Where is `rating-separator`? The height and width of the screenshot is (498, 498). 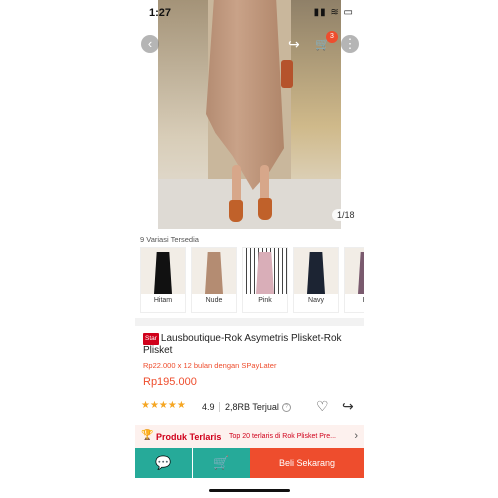
rating-separator is located at coordinates (219, 407).